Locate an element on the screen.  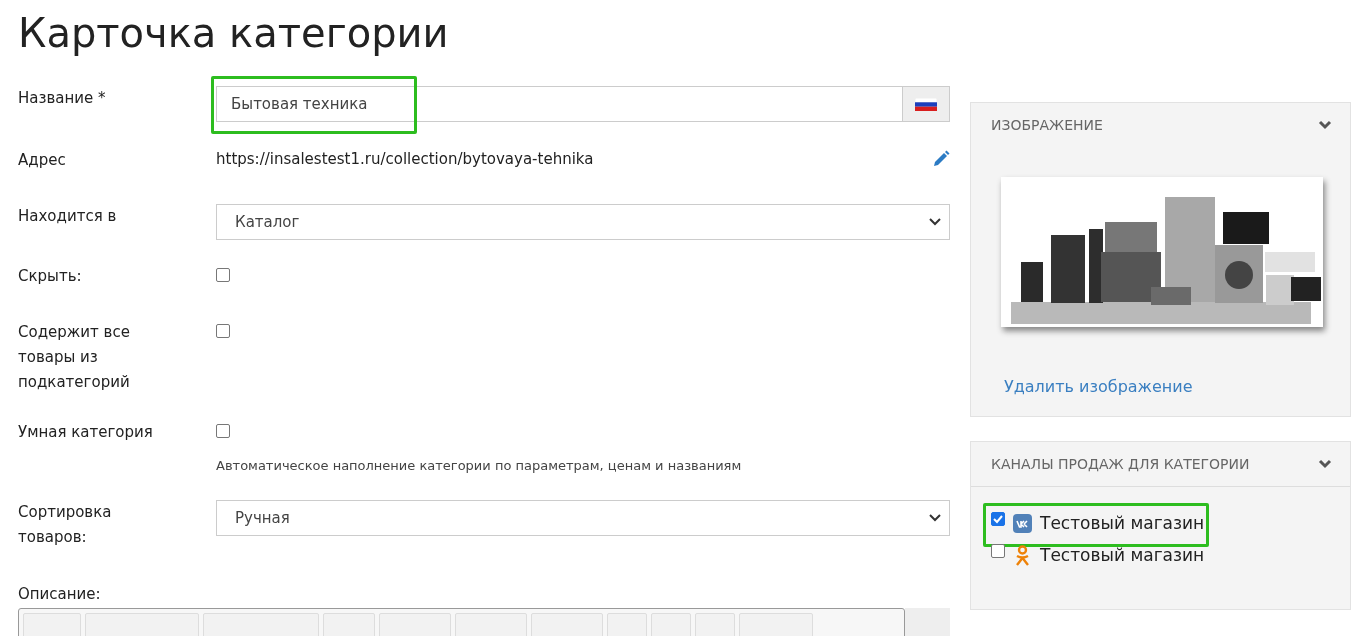
panel-title: ИЗОБРАЖЕНИЕ is located at coordinates (1047, 125).